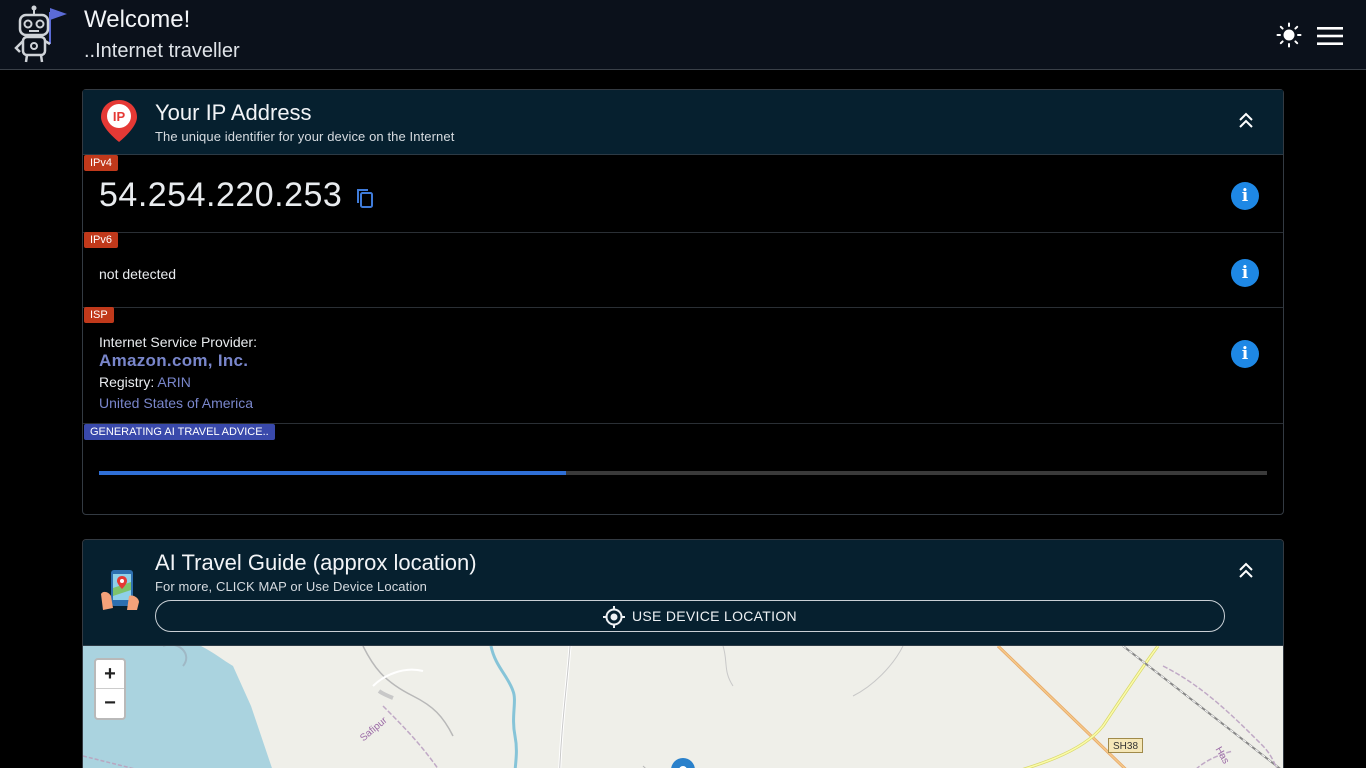 The height and width of the screenshot is (768, 1366). Describe the element at coordinates (162, 51) in the screenshot. I see `welcome-subtitle: ..Internet traveller` at that location.